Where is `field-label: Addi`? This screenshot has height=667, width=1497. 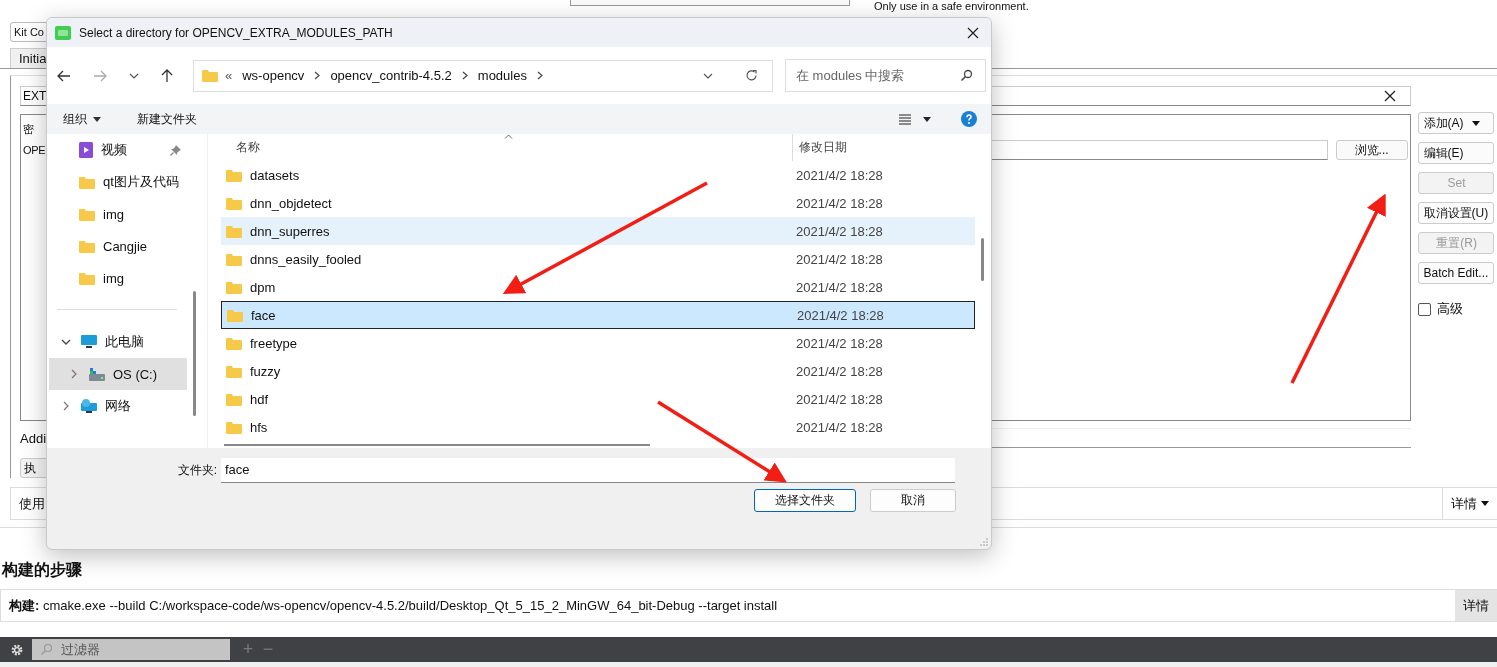 field-label: Addi is located at coordinates (34, 438).